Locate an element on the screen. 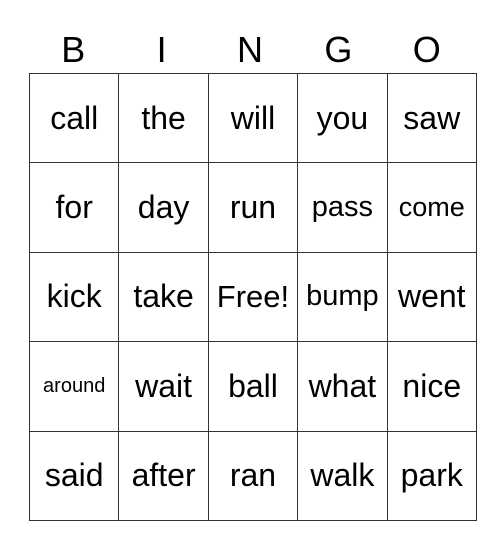 The width and height of the screenshot is (500, 544). bingo-cell: the is located at coordinates (163, 118).